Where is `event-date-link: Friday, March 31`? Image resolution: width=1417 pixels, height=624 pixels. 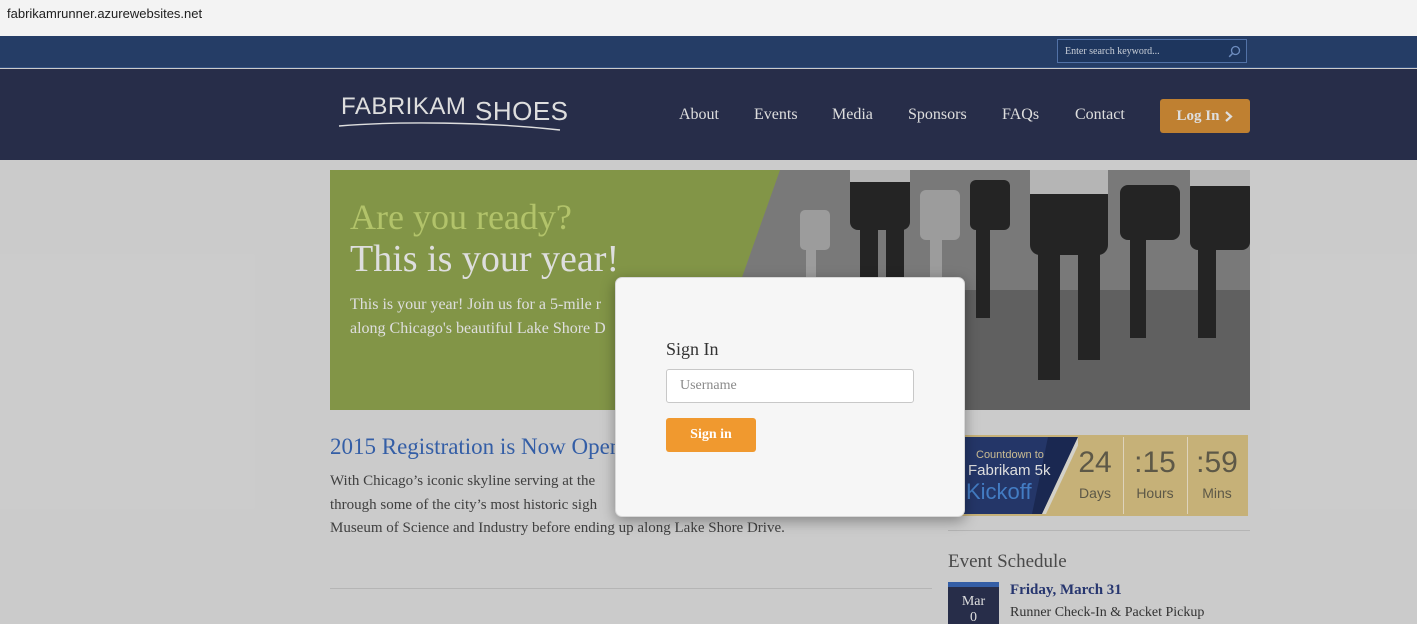 event-date-link: Friday, March 31 is located at coordinates (1066, 590).